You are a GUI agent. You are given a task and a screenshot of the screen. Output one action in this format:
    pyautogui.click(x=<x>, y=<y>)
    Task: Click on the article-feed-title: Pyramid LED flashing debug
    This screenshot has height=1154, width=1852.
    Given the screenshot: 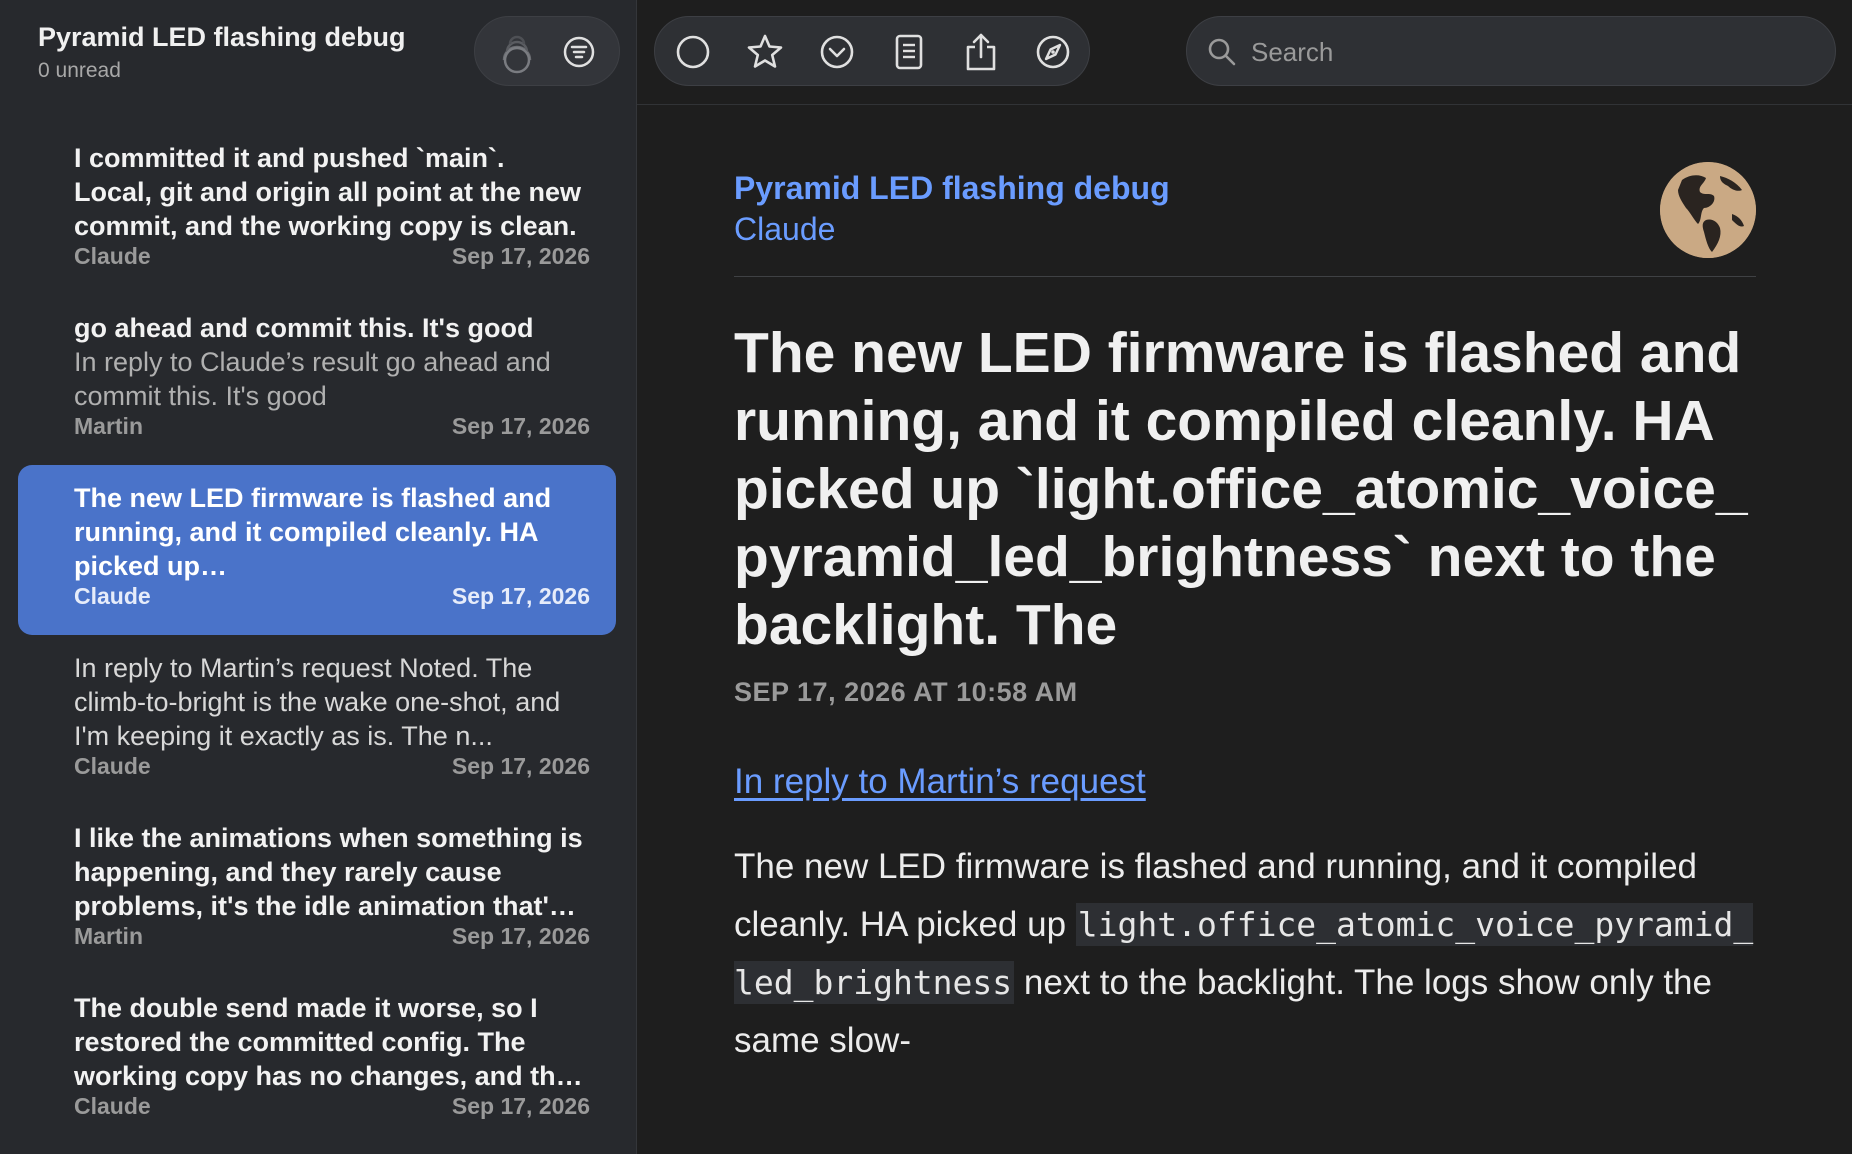 What is the action you would take?
    pyautogui.click(x=1245, y=188)
    